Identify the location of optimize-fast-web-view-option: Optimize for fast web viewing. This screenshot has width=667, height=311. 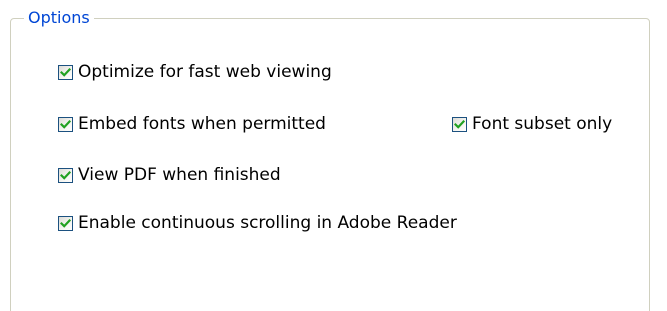
(195, 72).